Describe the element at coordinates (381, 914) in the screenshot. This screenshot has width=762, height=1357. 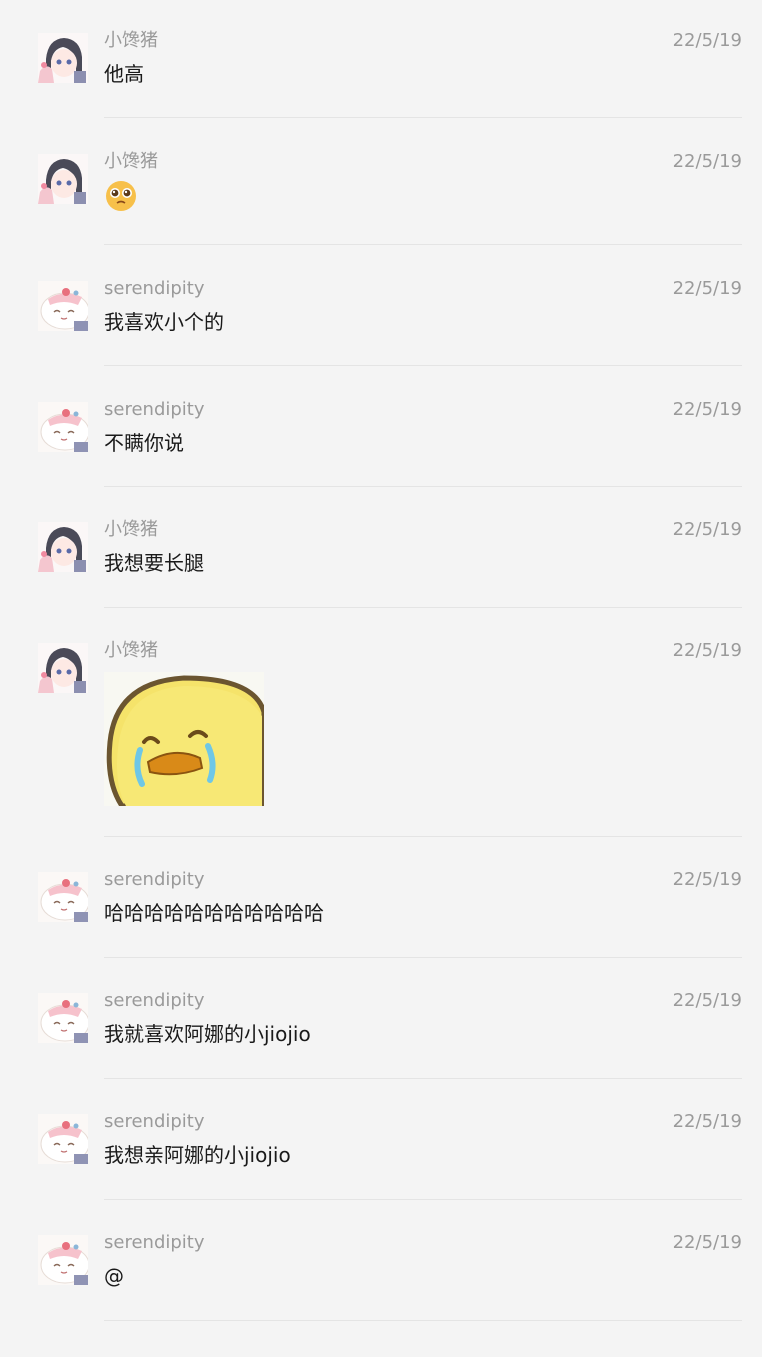
I see `chat-message: serendipity 22/5/19 哈哈哈哈哈哈哈哈哈哈哈` at that location.